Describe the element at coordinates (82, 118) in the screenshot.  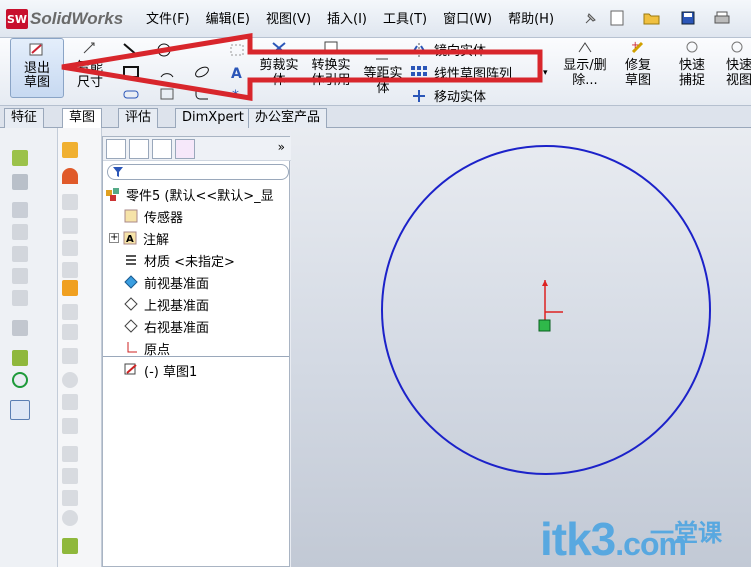
I see `tab-sketch: 草图` at that location.